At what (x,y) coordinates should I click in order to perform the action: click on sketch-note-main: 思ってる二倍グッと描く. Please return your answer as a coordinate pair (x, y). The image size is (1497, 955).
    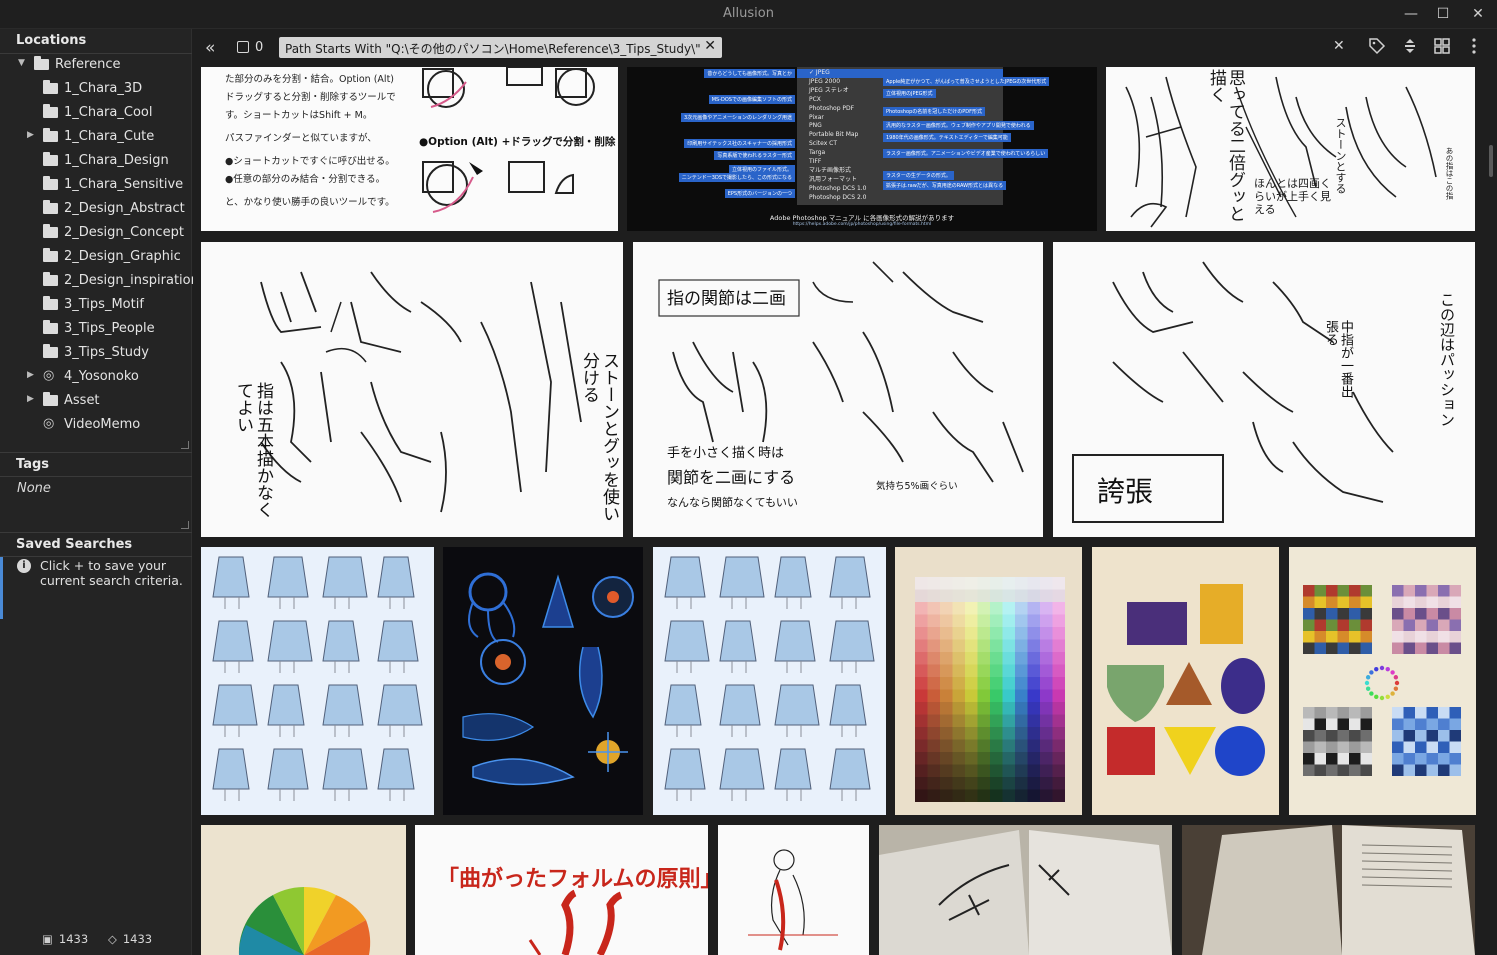
    Looking at the image, I should click on (1225, 145).